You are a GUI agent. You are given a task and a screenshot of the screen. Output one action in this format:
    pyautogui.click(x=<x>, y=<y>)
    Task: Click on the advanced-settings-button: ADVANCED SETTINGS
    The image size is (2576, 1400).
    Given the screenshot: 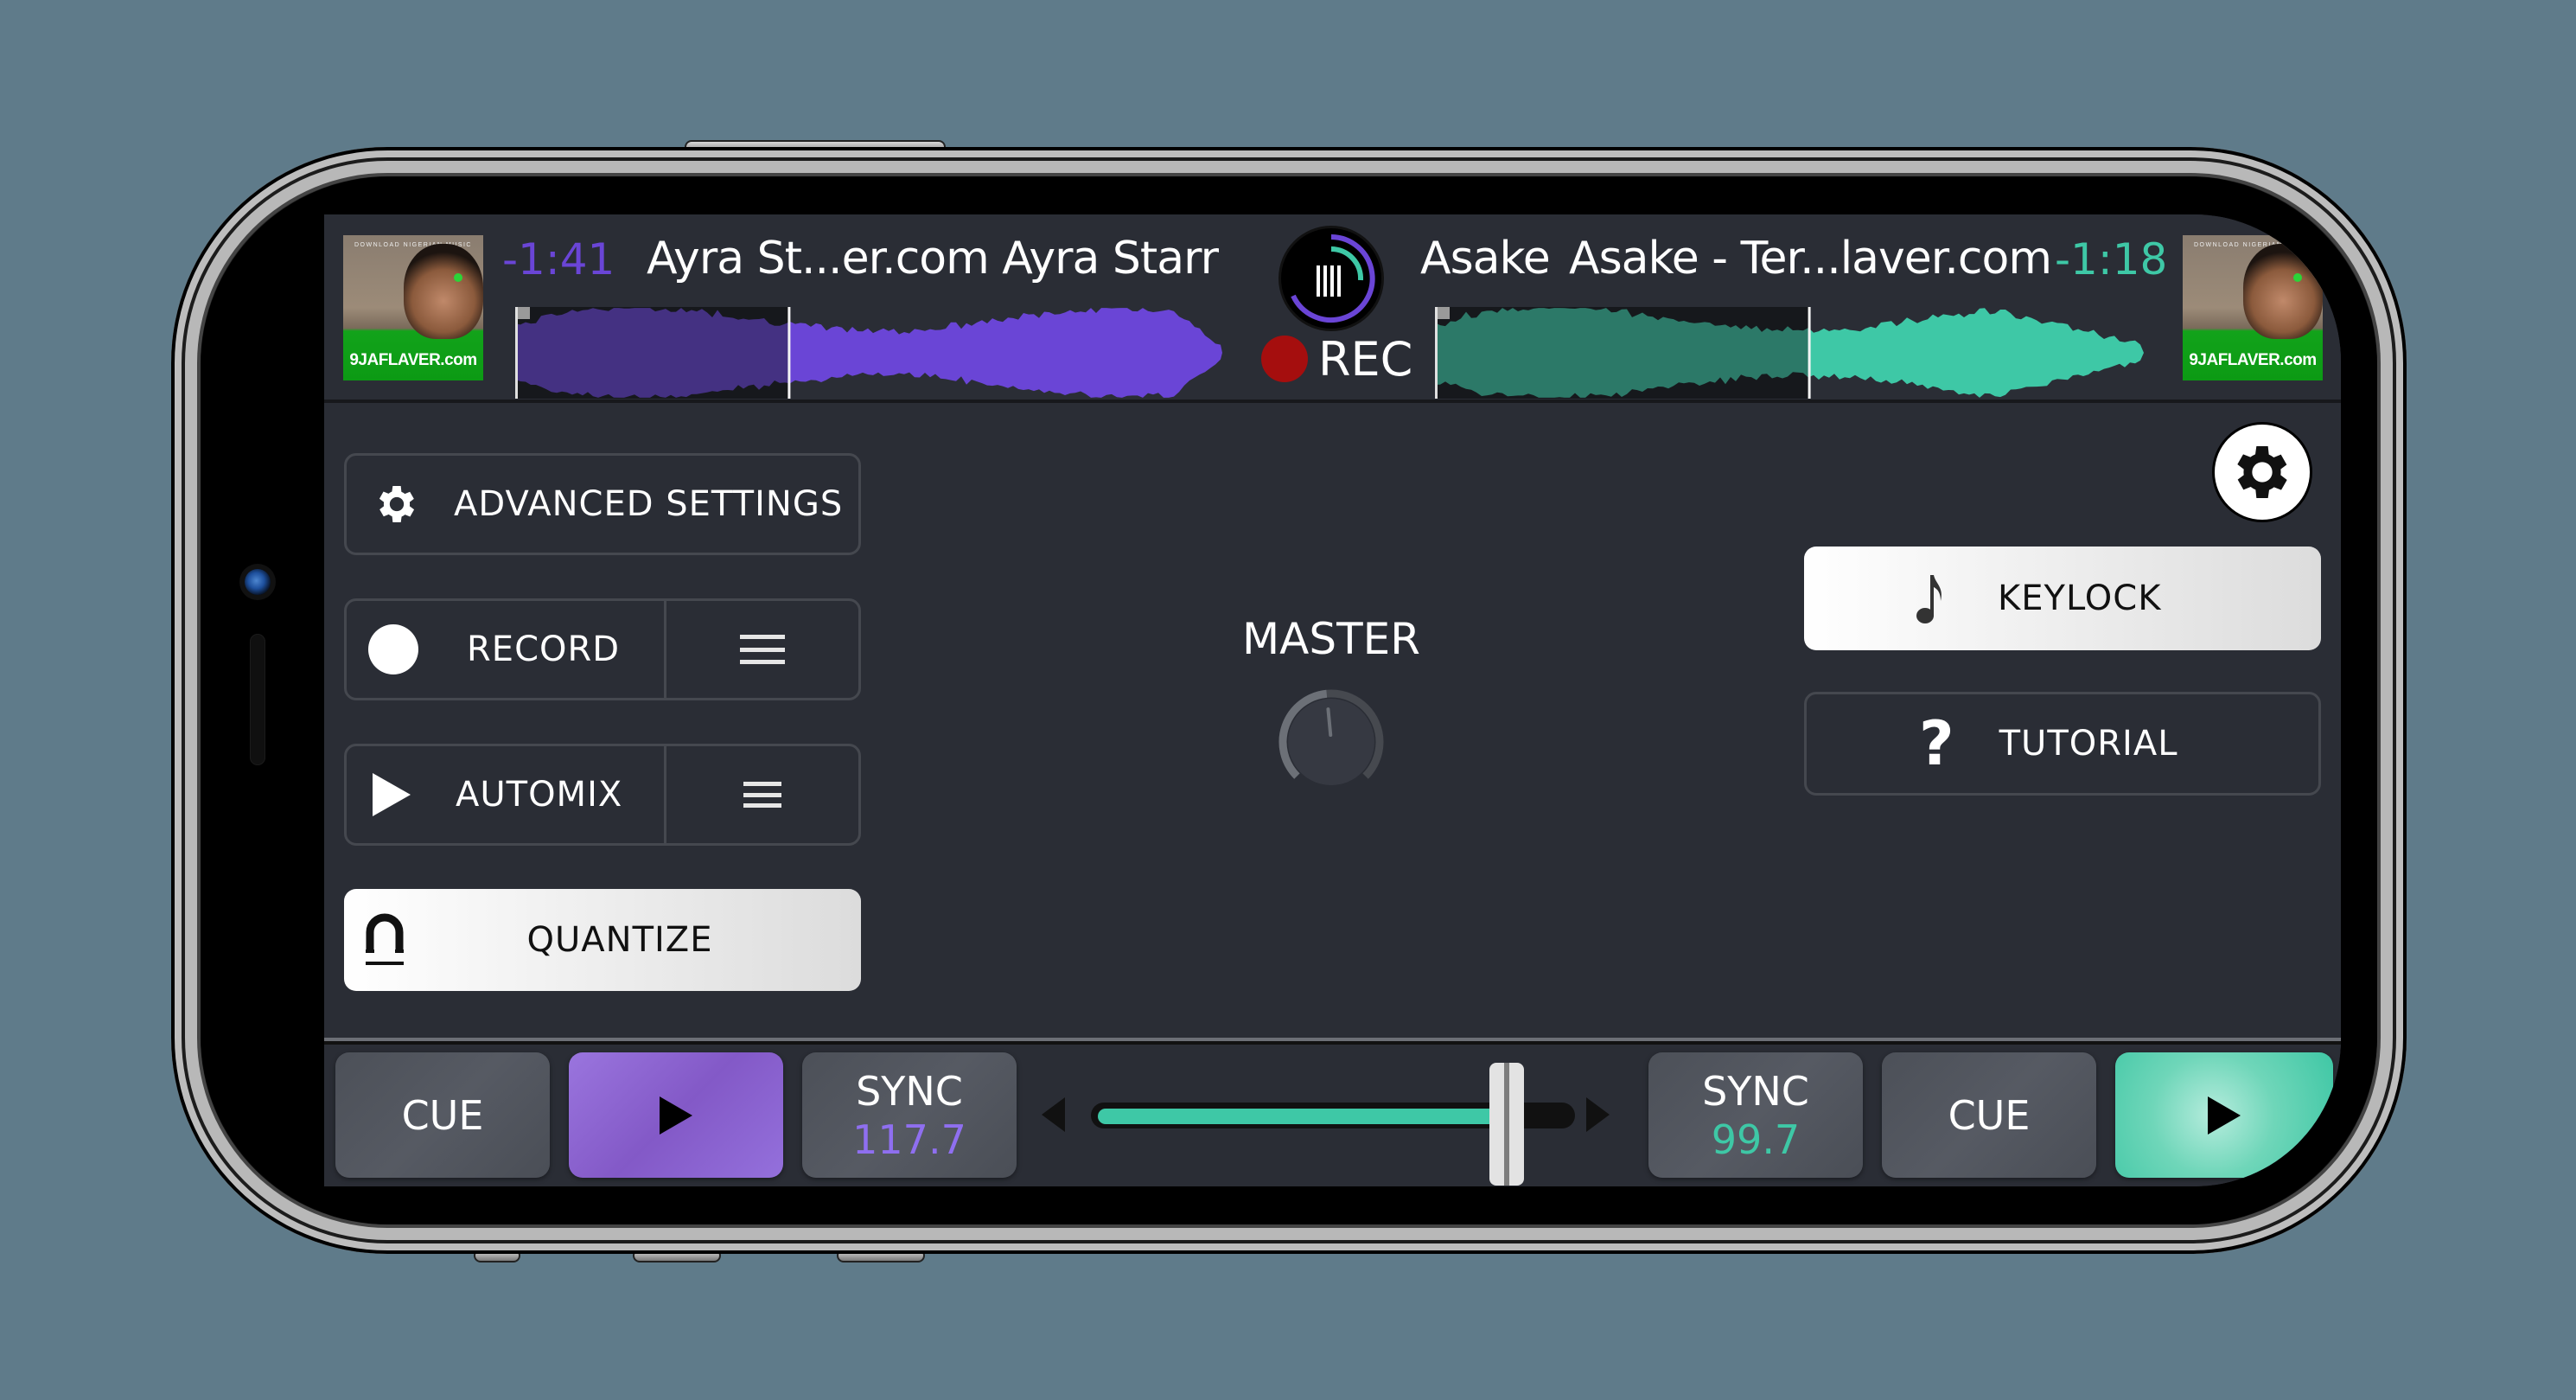 What is the action you would take?
    pyautogui.click(x=602, y=504)
    